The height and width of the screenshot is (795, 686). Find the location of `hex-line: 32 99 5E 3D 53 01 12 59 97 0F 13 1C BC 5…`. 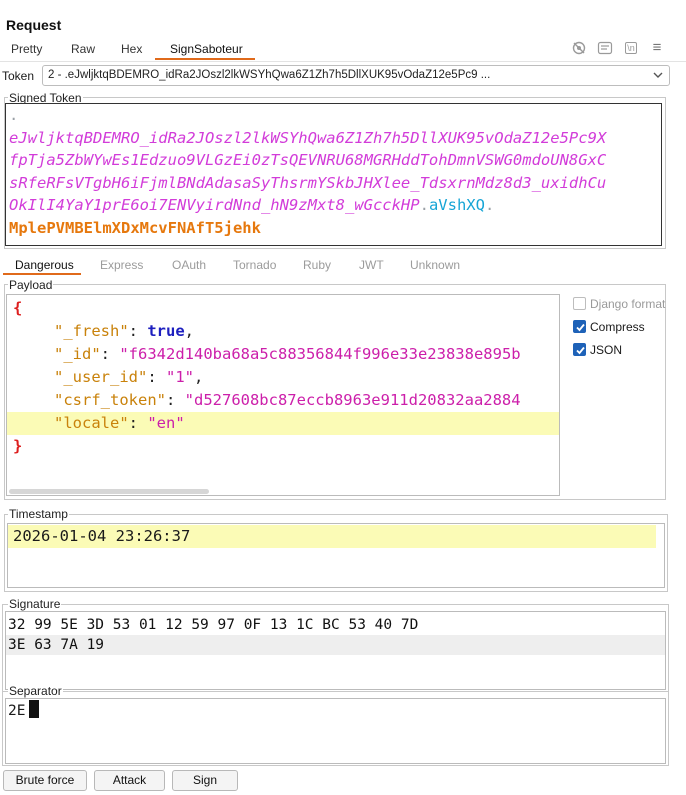

hex-line: 32 99 5E 3D 53 01 12 59 97 0F 13 1C BC 5… is located at coordinates (213, 625).